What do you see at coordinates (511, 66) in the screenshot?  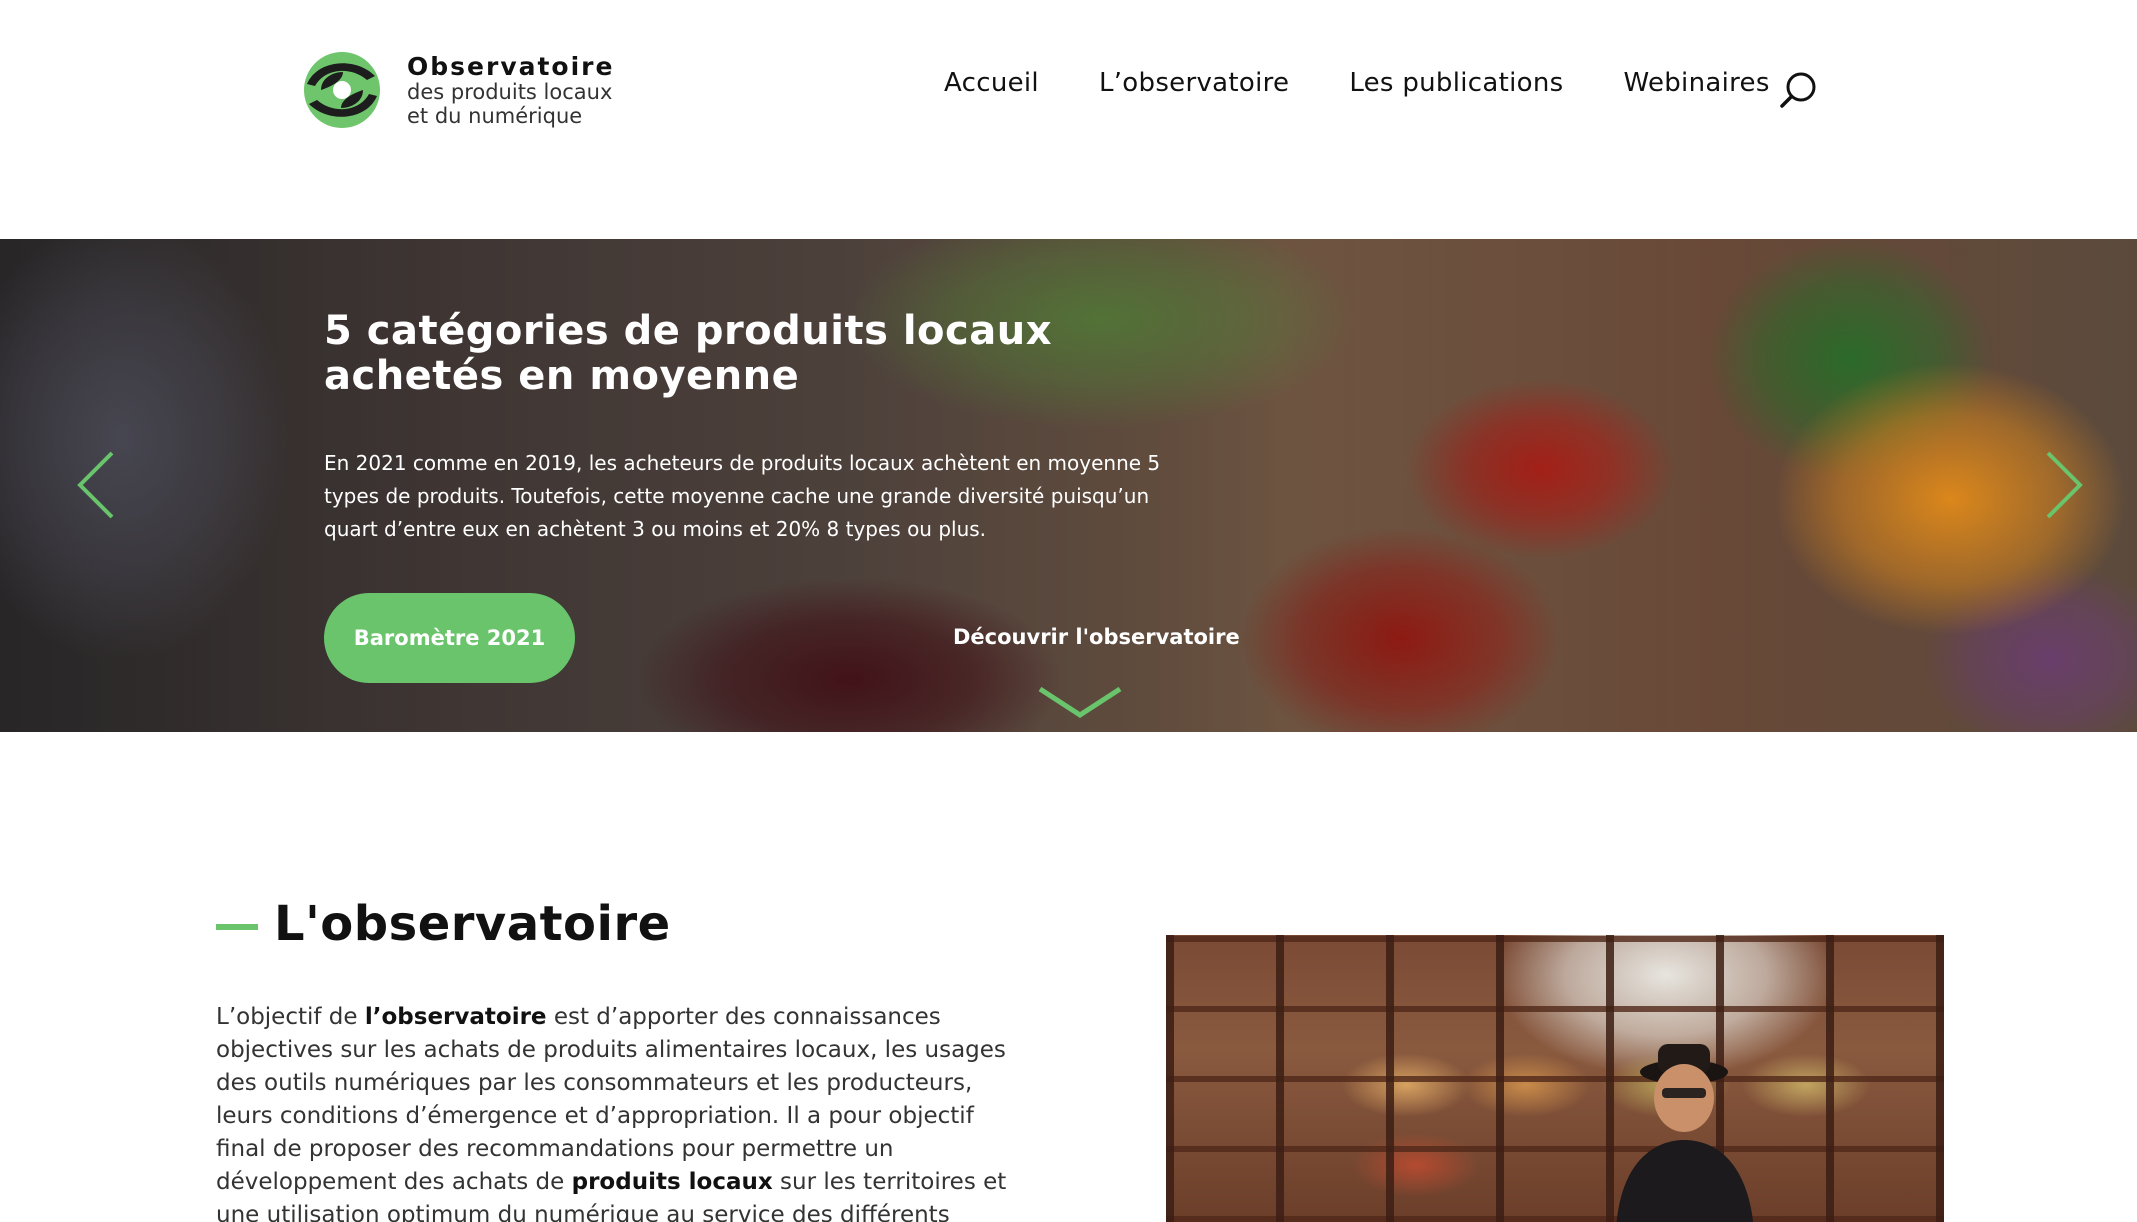 I see `logo-title: Observatoire` at bounding box center [511, 66].